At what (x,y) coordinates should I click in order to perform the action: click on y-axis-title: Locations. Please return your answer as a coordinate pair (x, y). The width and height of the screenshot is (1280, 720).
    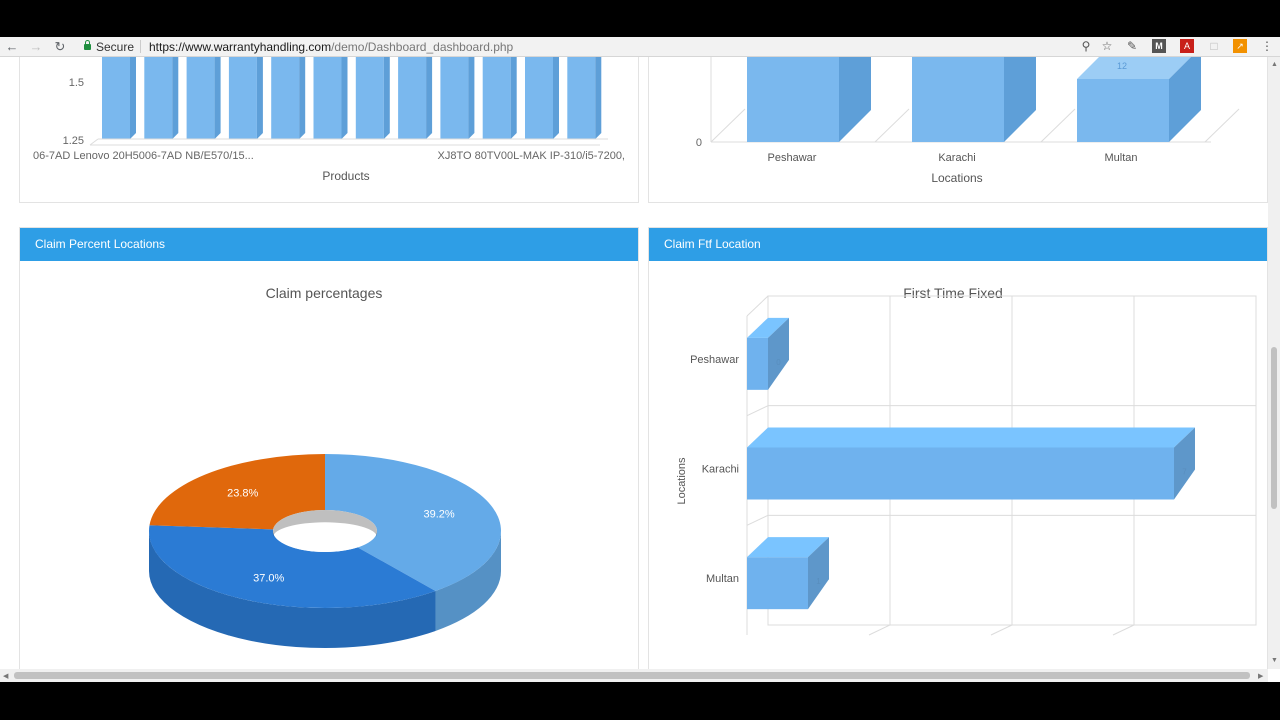
    Looking at the image, I should click on (682, 481).